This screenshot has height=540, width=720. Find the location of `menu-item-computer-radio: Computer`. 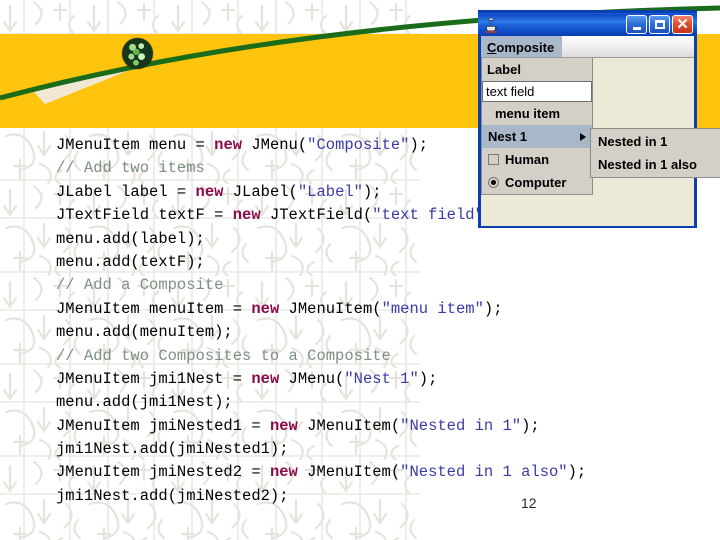

menu-item-computer-radio: Computer is located at coordinates (537, 182).